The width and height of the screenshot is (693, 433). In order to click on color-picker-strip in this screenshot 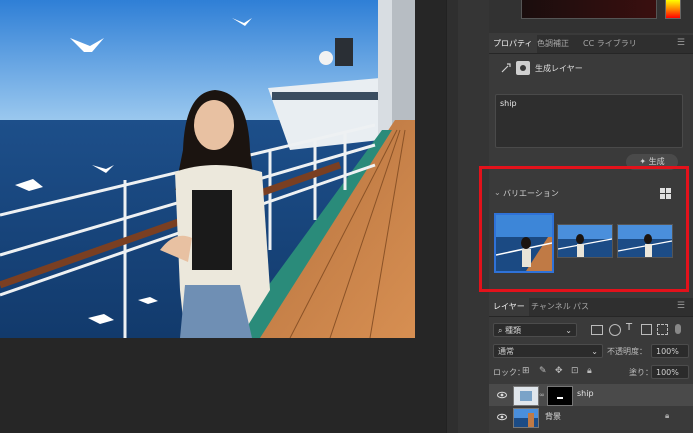, I will do `click(591, 16)`.